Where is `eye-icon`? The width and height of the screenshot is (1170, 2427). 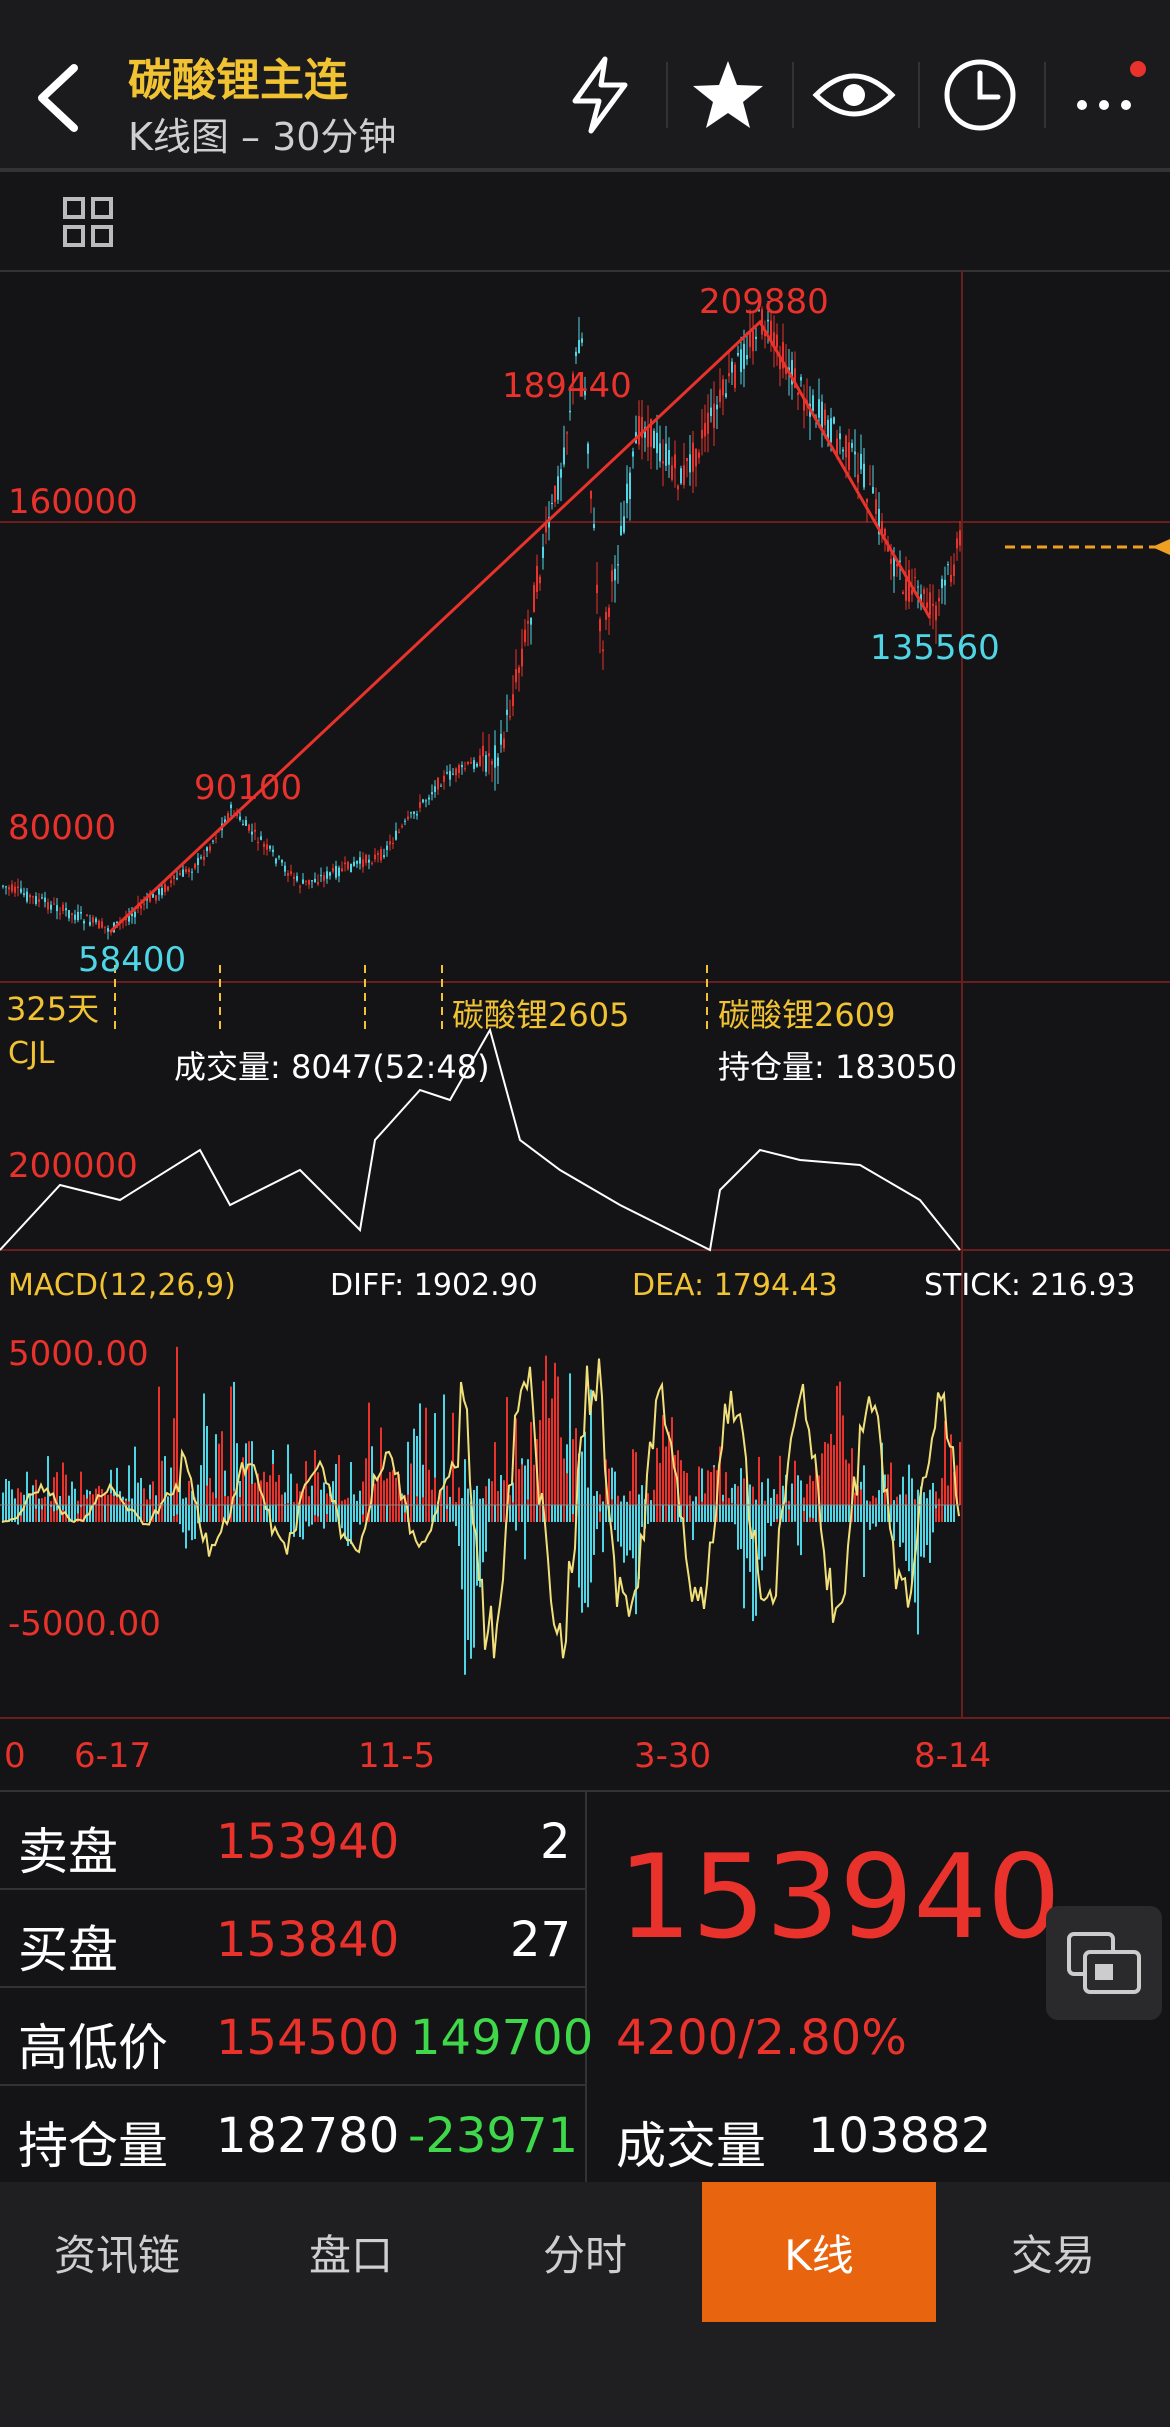
eye-icon is located at coordinates (854, 95).